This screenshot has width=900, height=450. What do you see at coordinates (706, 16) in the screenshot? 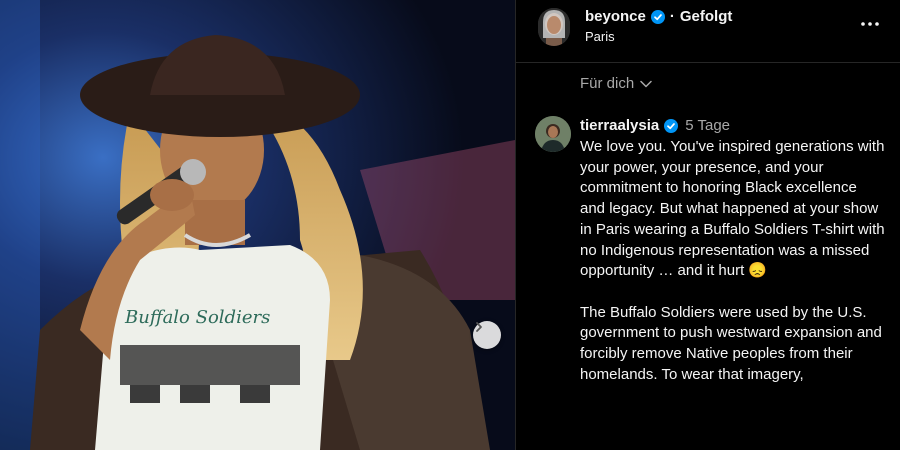
I see `follow-status-button: Gefolgt` at bounding box center [706, 16].